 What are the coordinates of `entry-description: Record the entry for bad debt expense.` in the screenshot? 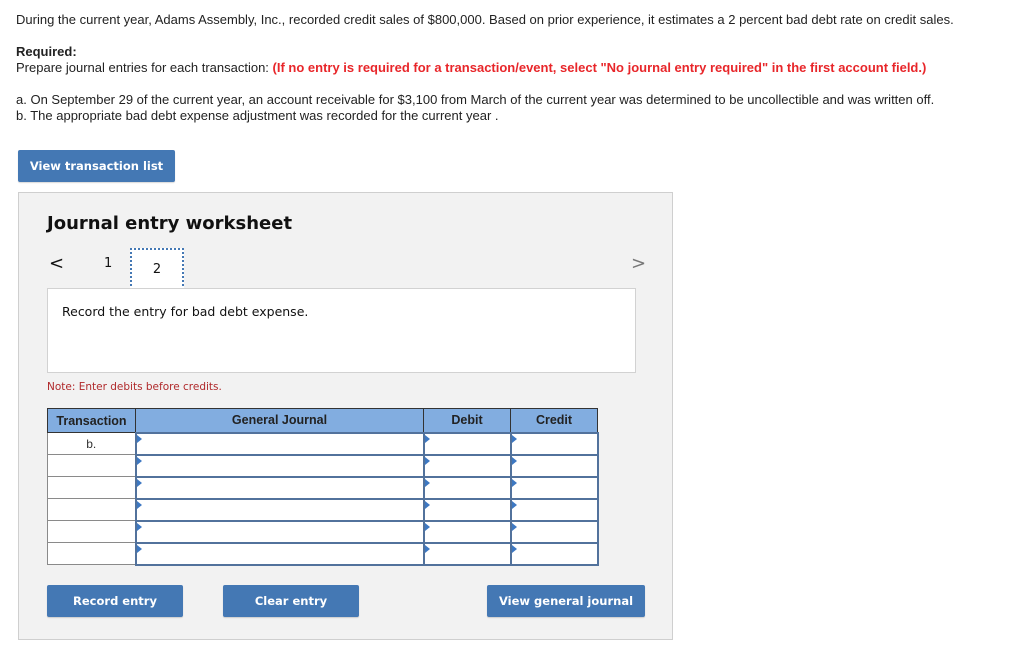 It's located at (185, 311).